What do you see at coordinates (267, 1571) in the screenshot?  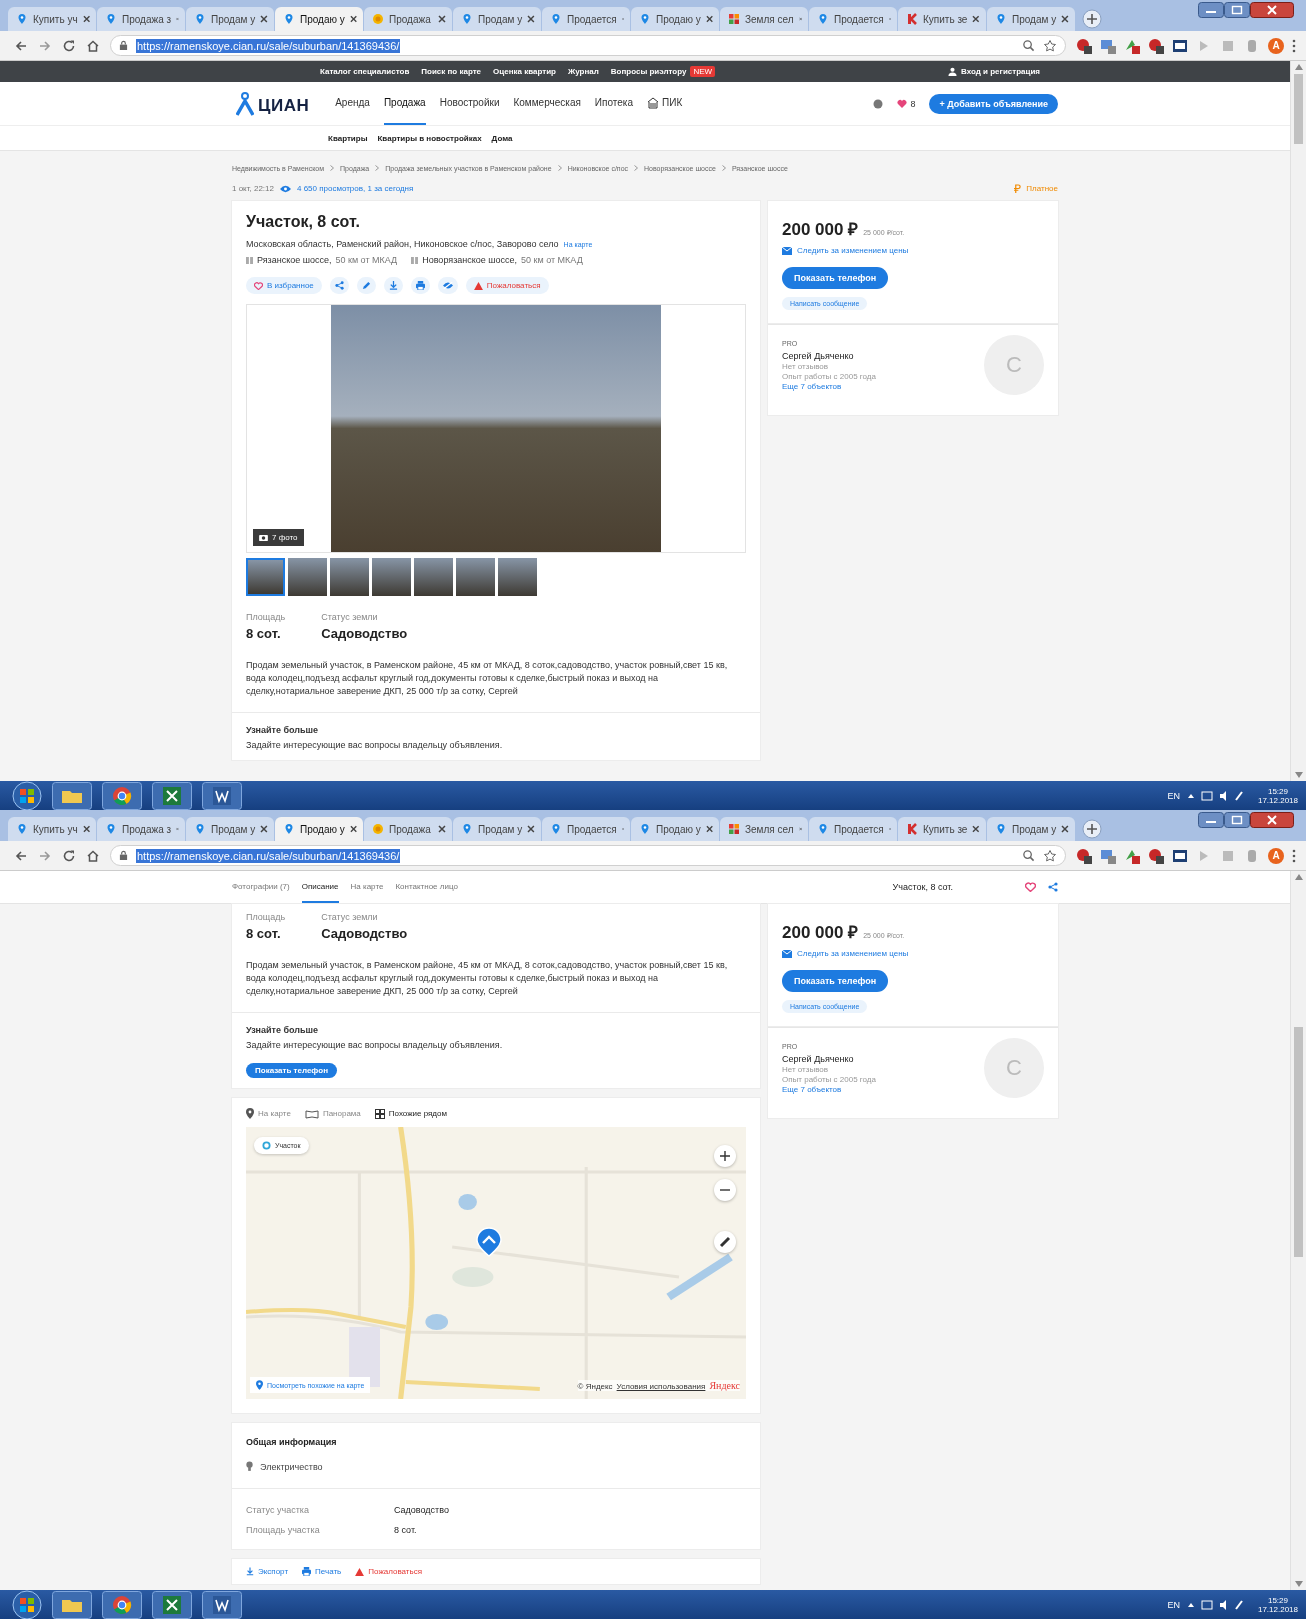 I see `footer-action-link: Экспорт` at bounding box center [267, 1571].